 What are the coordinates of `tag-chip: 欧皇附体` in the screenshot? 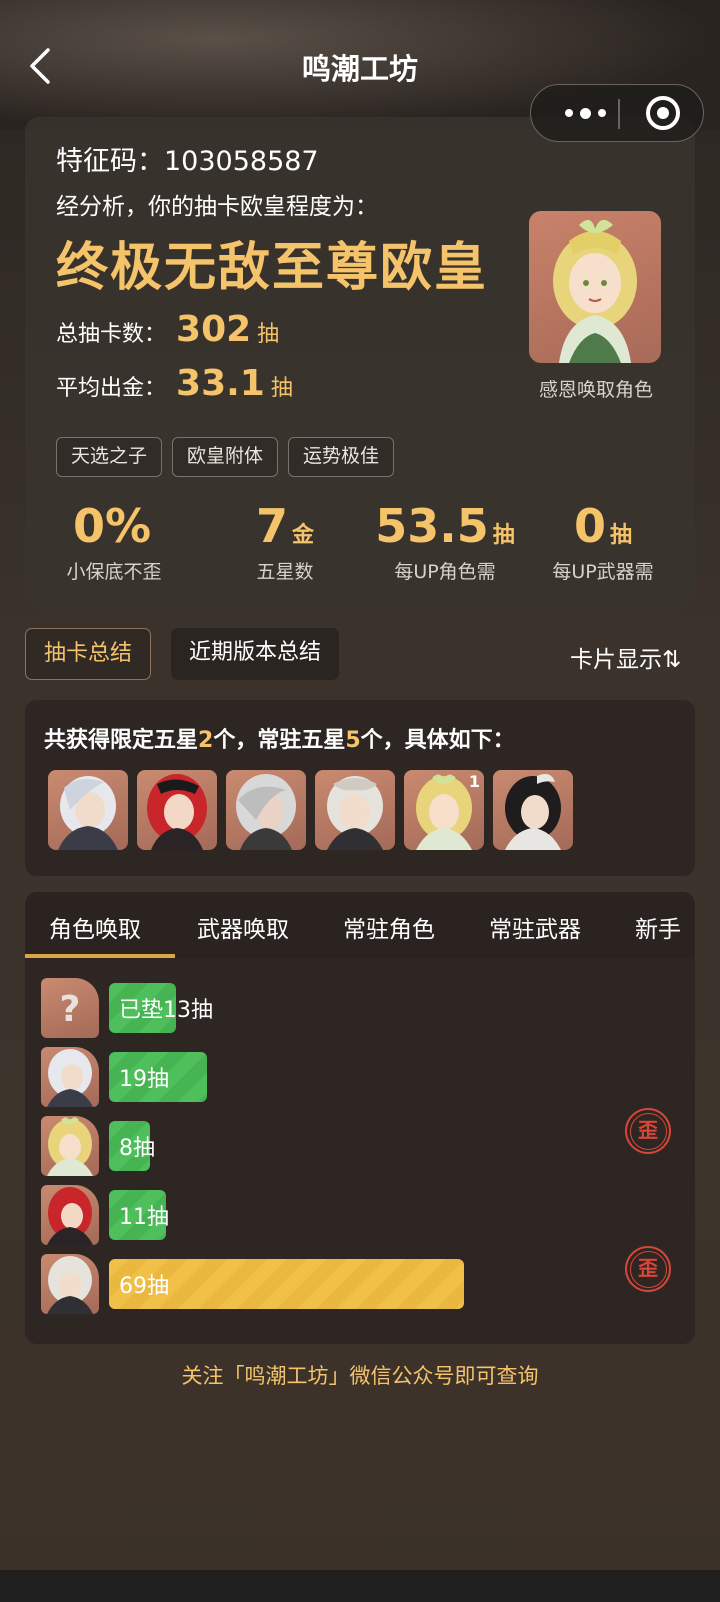 It's located at (225, 457).